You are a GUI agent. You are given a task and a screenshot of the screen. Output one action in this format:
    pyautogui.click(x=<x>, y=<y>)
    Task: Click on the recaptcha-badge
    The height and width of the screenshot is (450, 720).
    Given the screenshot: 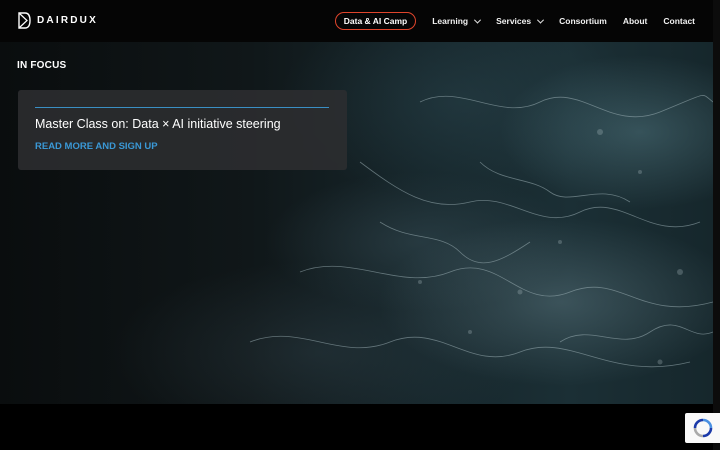 What is the action you would take?
    pyautogui.click(x=702, y=428)
    